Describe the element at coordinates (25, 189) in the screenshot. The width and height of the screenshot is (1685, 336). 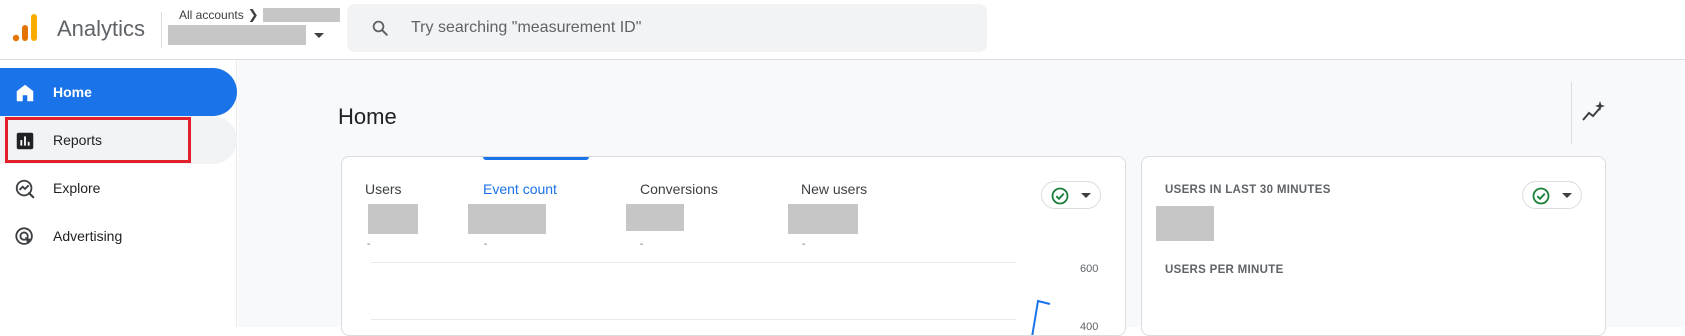
I see `explore-icon` at that location.